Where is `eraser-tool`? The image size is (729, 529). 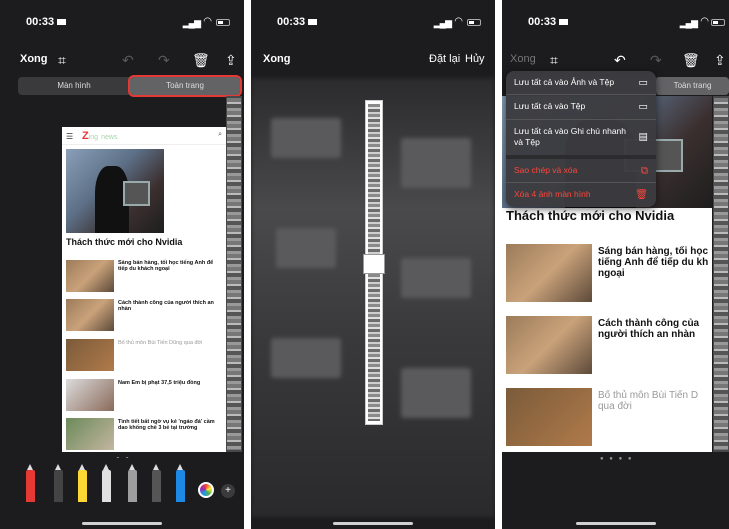
eraser-tool is located at coordinates (106, 483).